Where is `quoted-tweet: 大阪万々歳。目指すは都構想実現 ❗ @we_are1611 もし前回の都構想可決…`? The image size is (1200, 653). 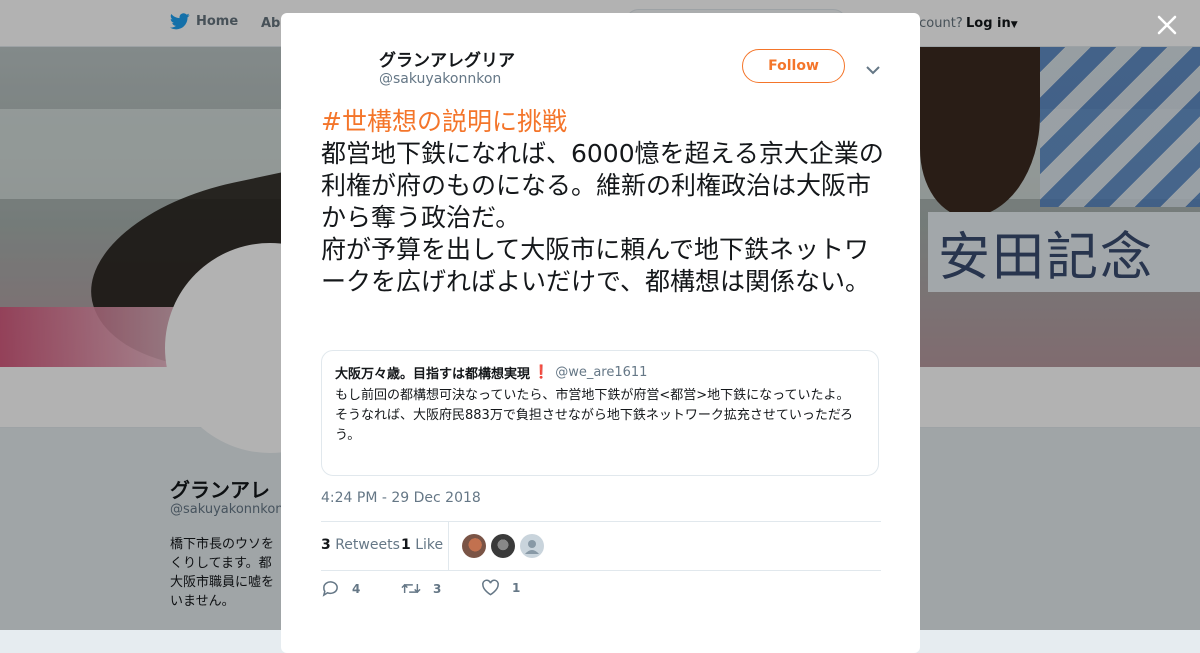 quoted-tweet: 大阪万々歳。目指すは都構想実現 ❗ @we_are1611 もし前回の都構想可決… is located at coordinates (600, 413).